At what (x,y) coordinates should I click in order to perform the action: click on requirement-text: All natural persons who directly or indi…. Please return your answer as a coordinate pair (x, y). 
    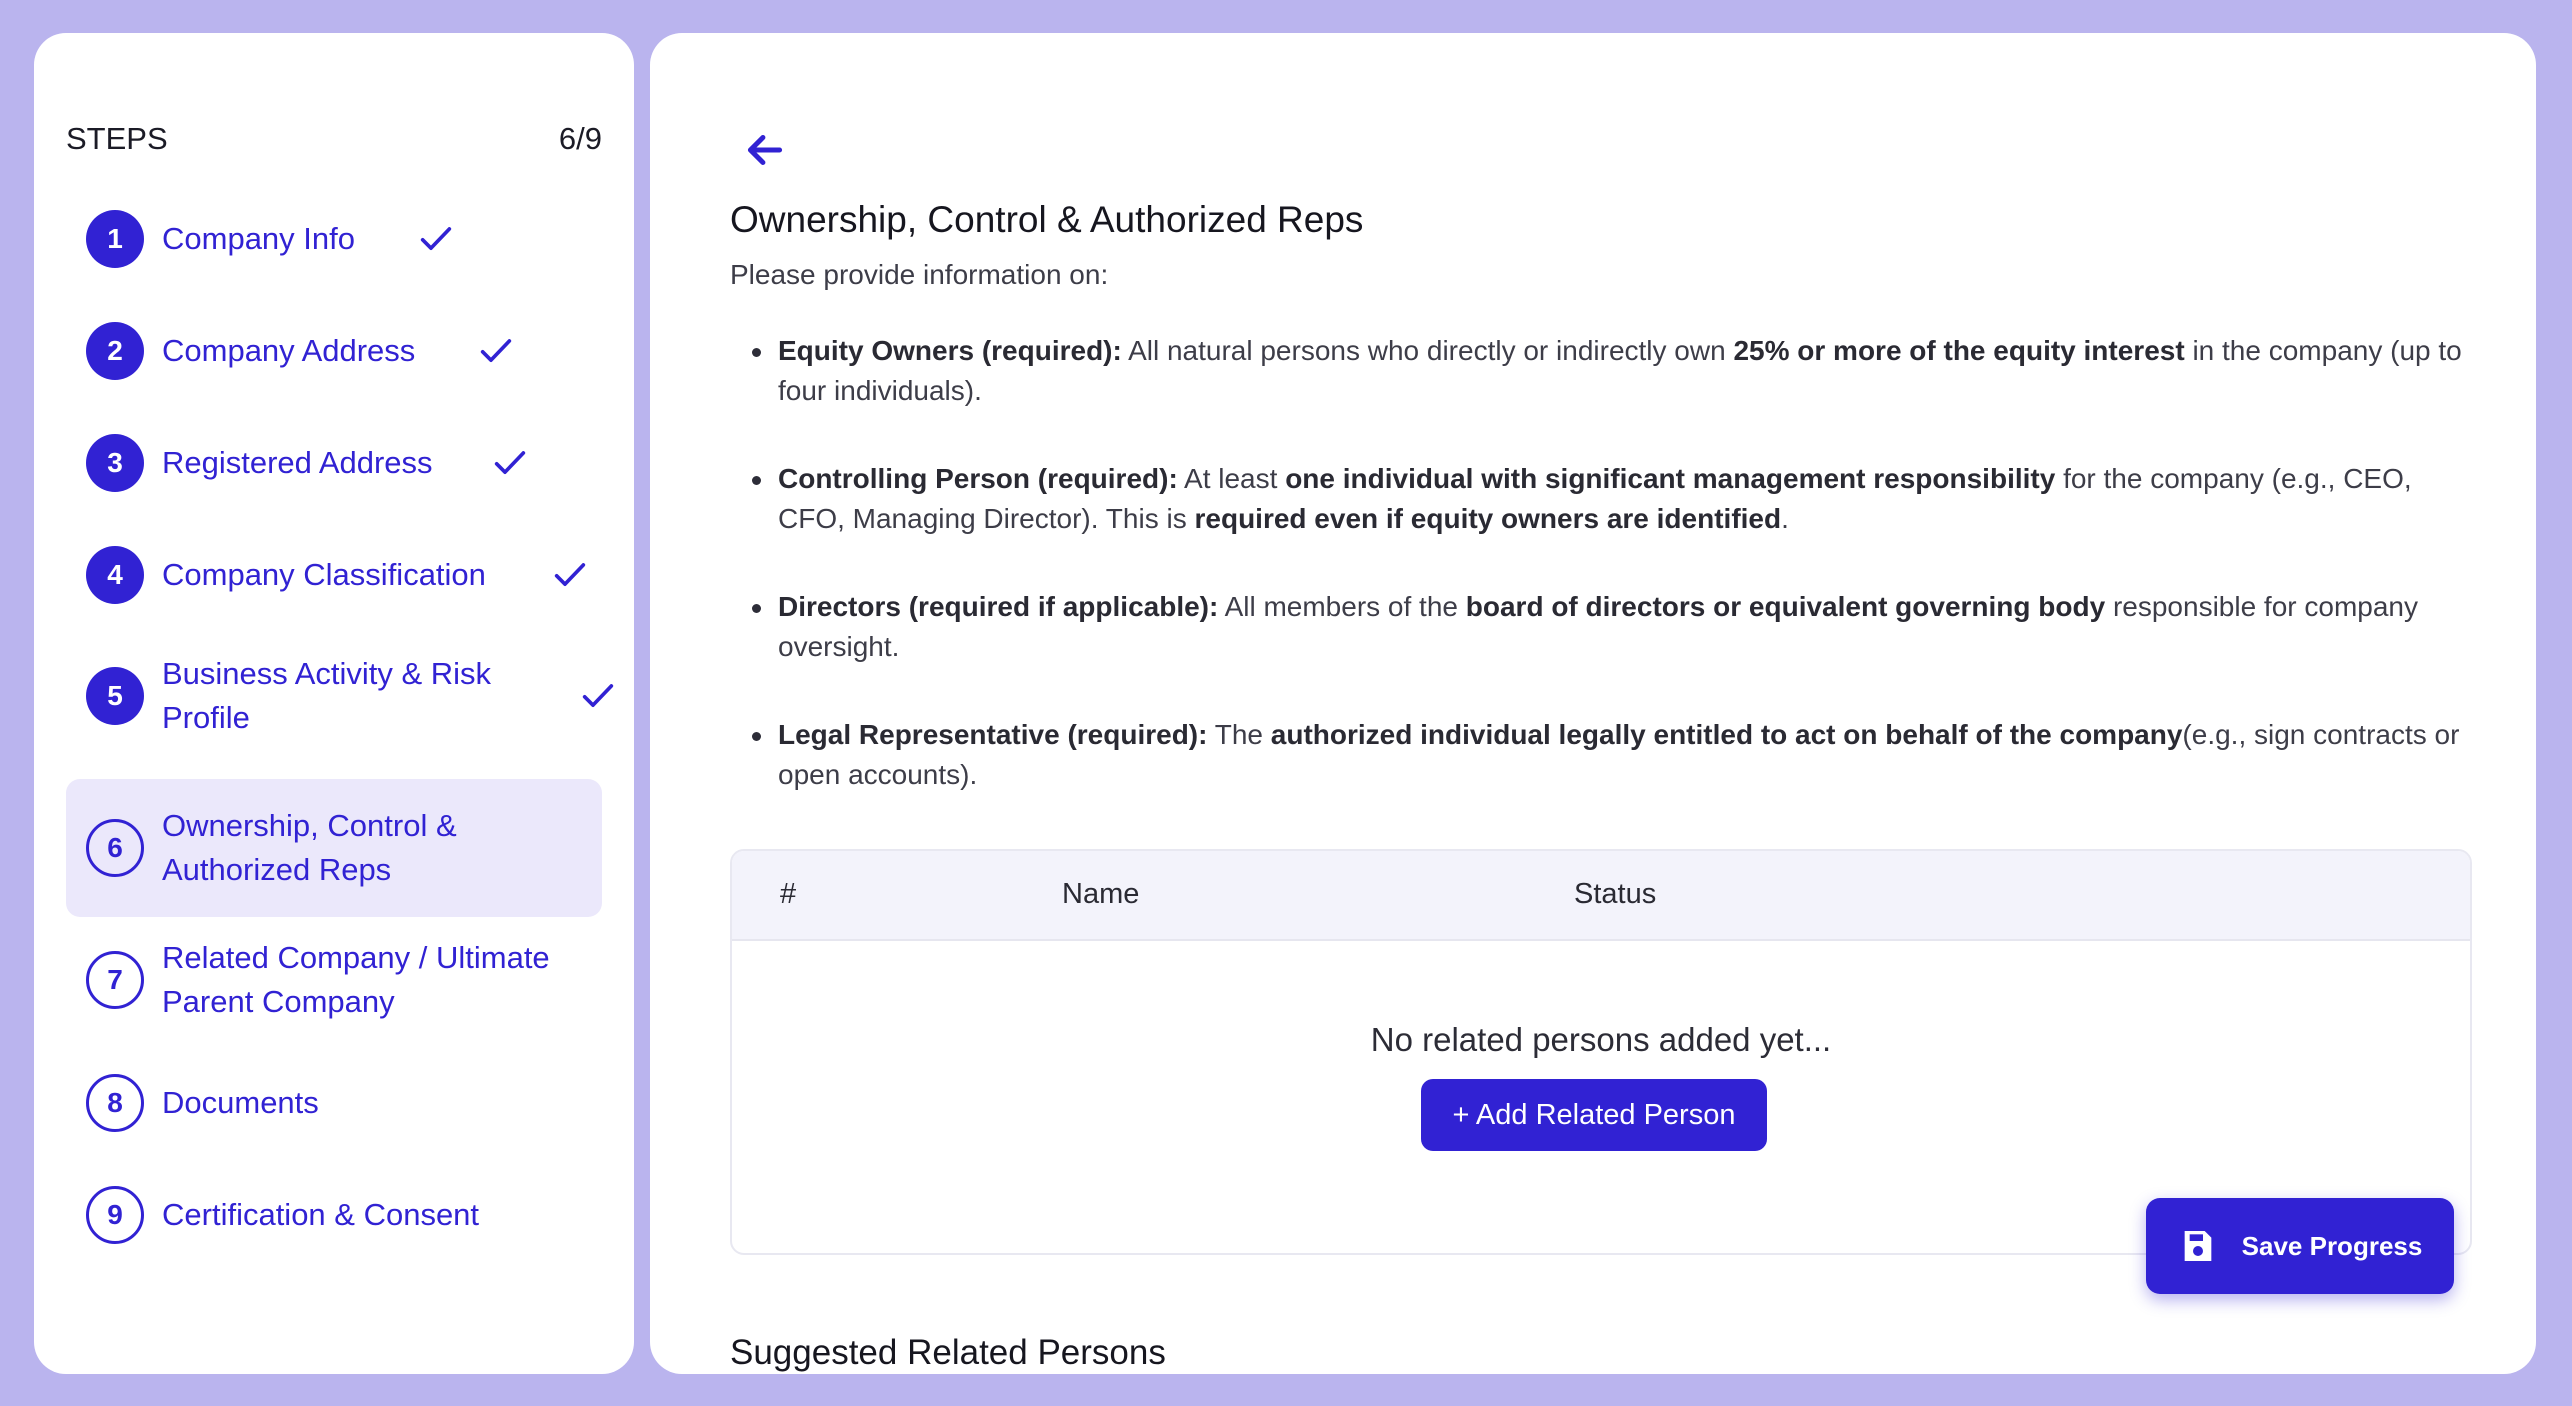
    Looking at the image, I should click on (1427, 350).